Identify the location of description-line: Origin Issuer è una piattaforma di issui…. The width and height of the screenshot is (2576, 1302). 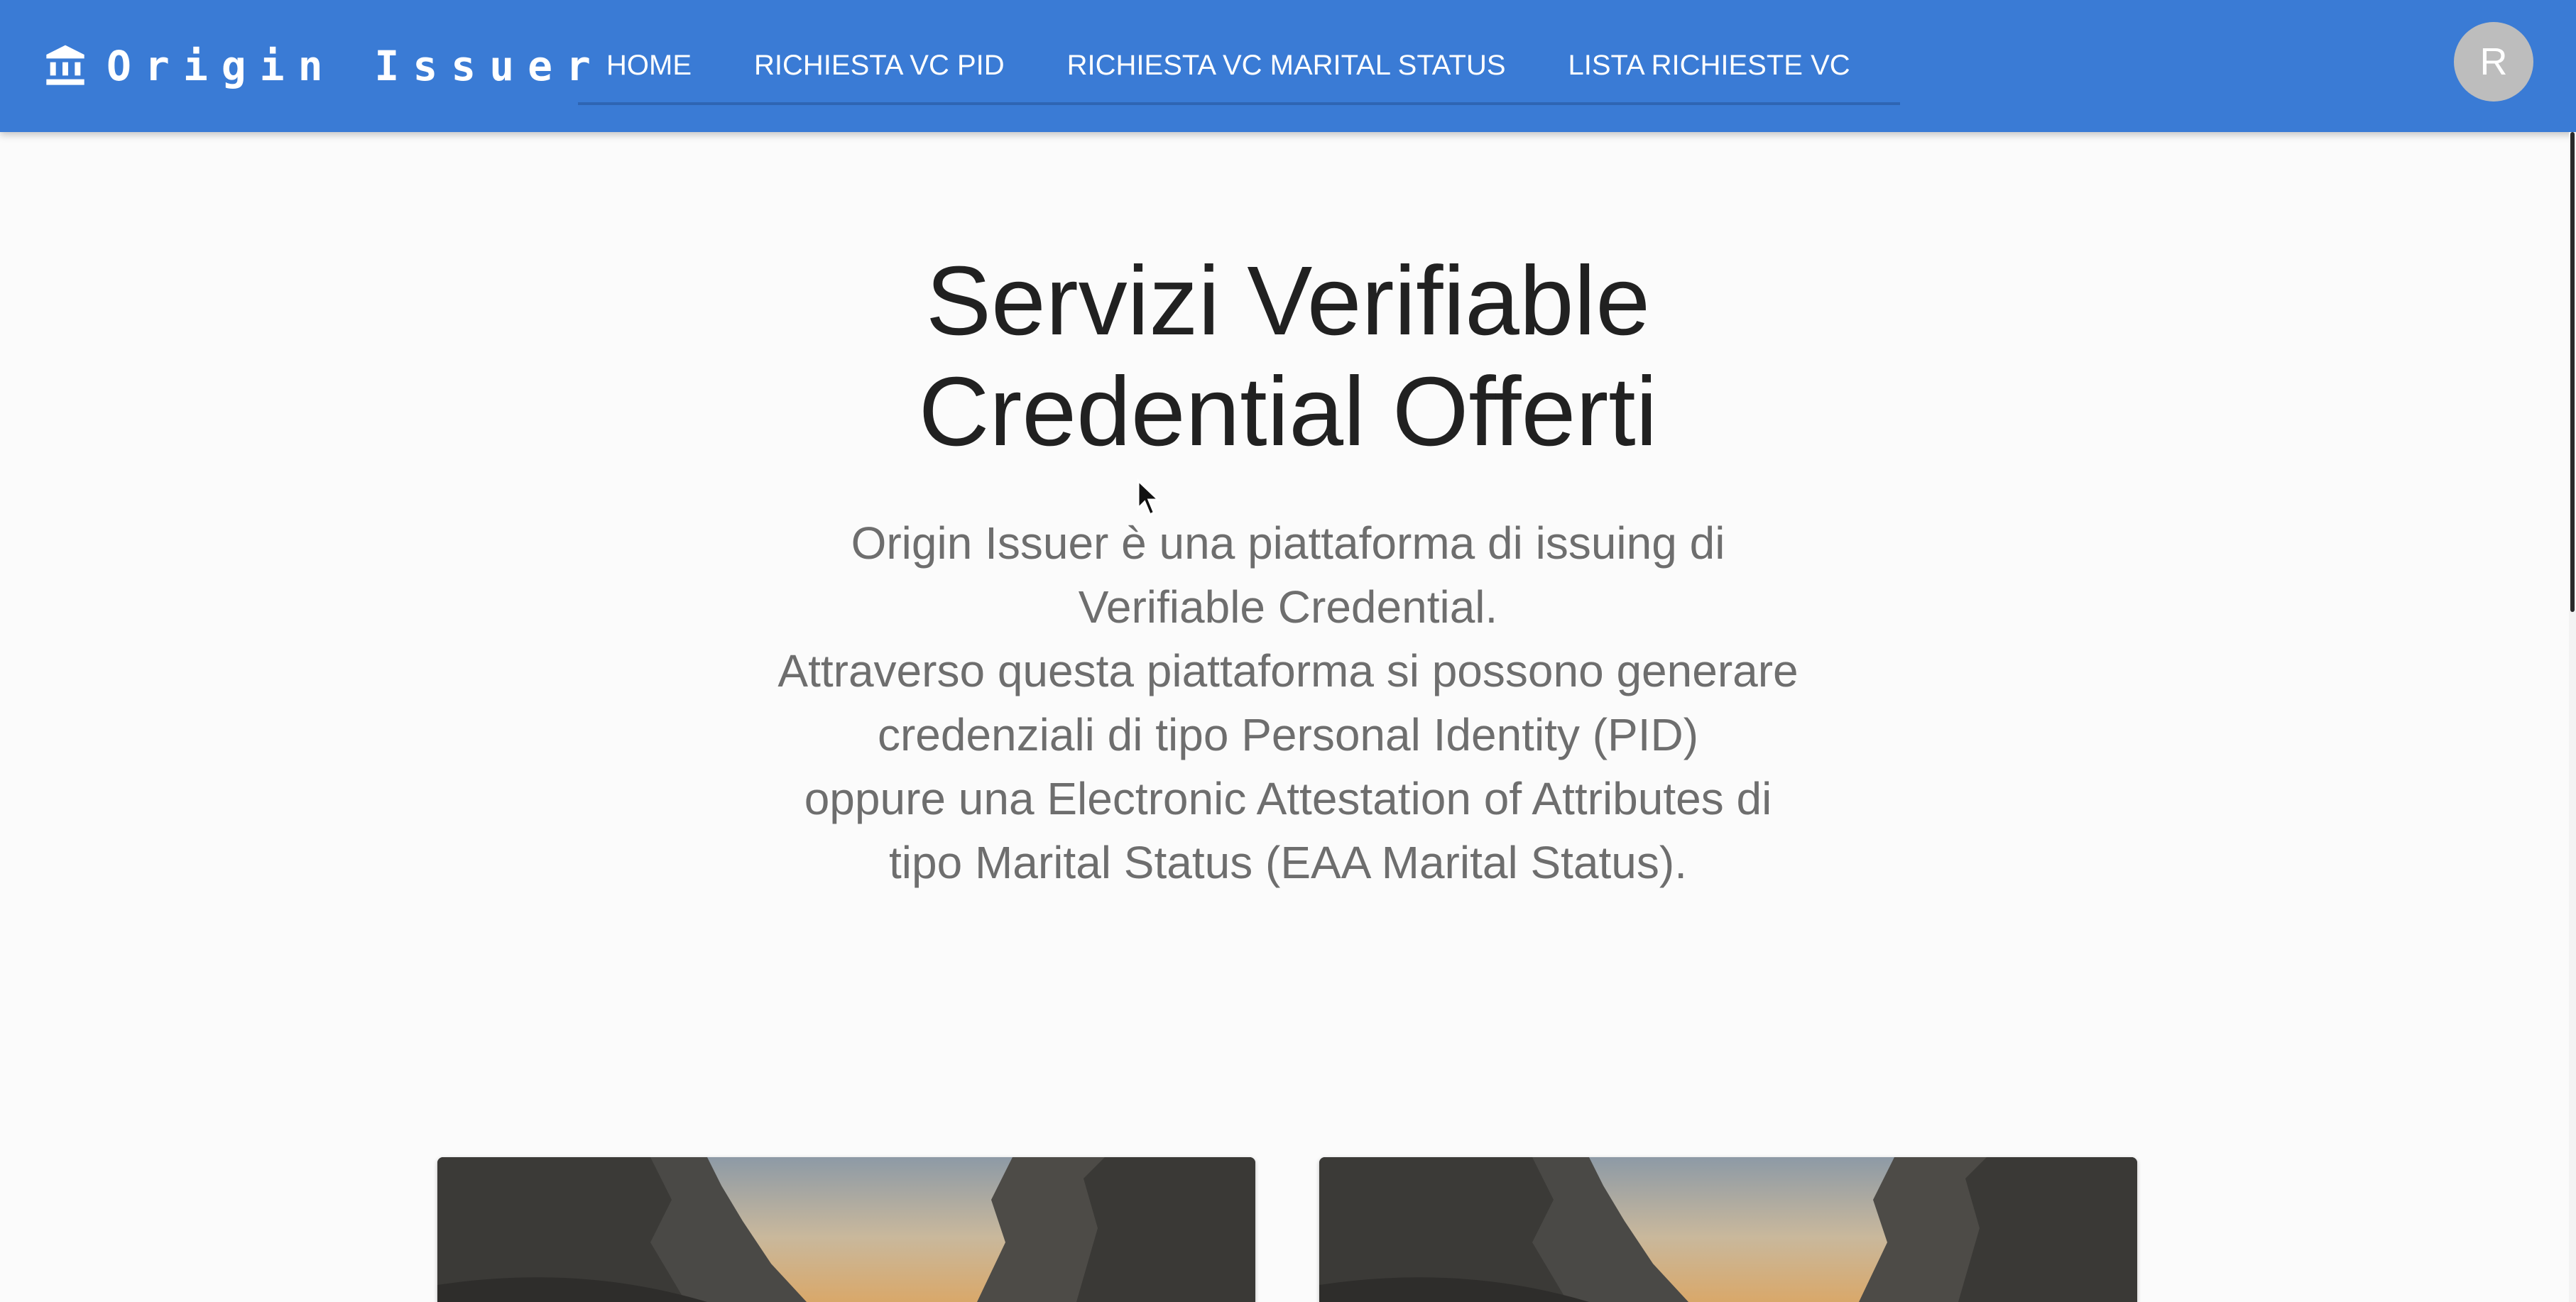
(1288, 543).